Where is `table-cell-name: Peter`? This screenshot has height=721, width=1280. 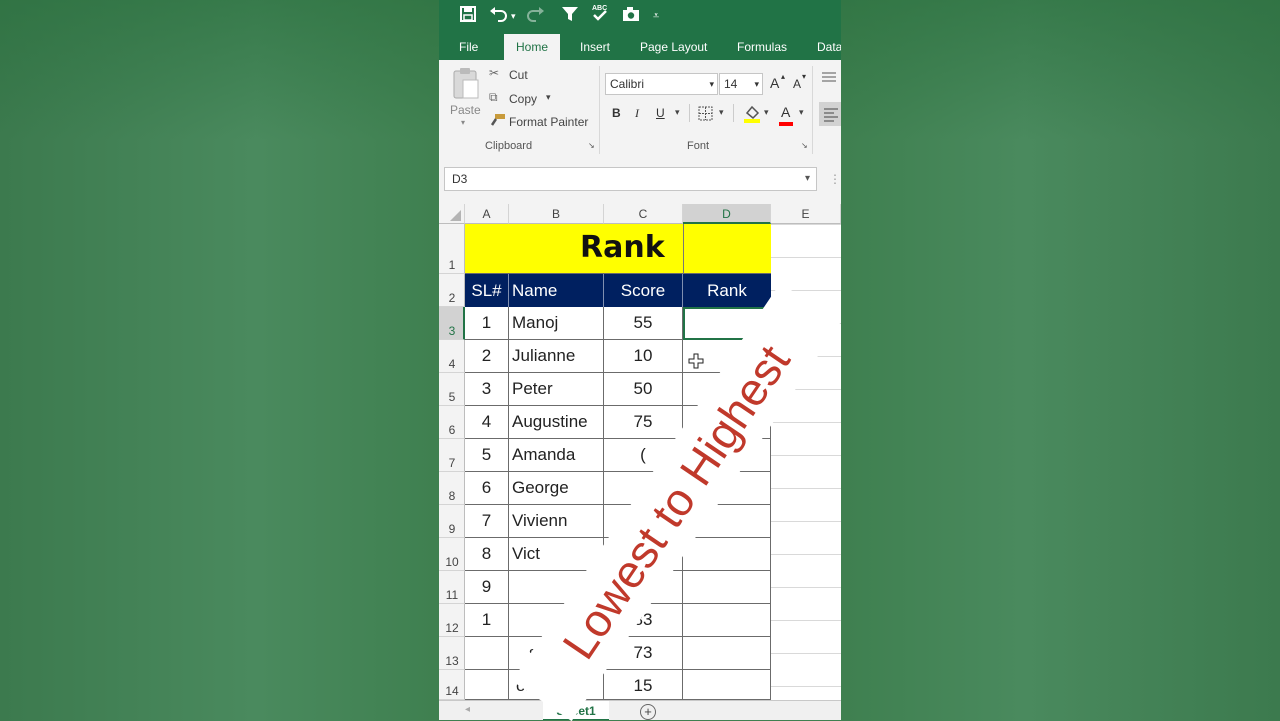 table-cell-name: Peter is located at coordinates (556, 389).